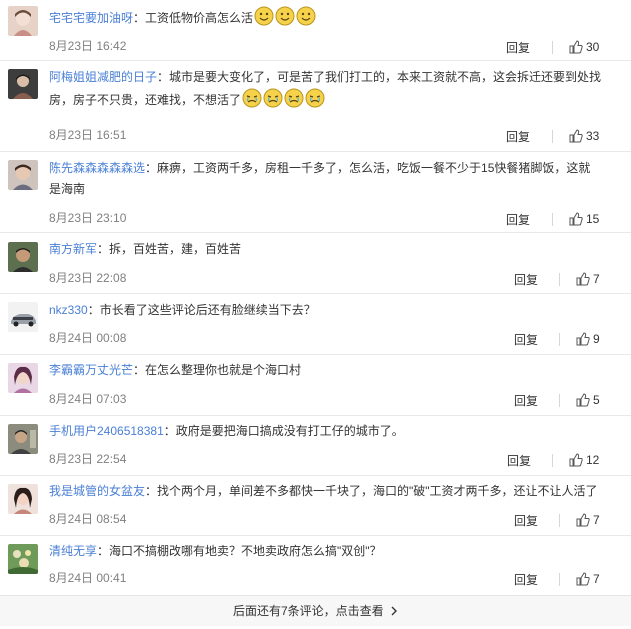 This screenshot has width=631, height=629. Describe the element at coordinates (106, 431) in the screenshot. I see `commenter-name: 手机用户2406518381` at that location.